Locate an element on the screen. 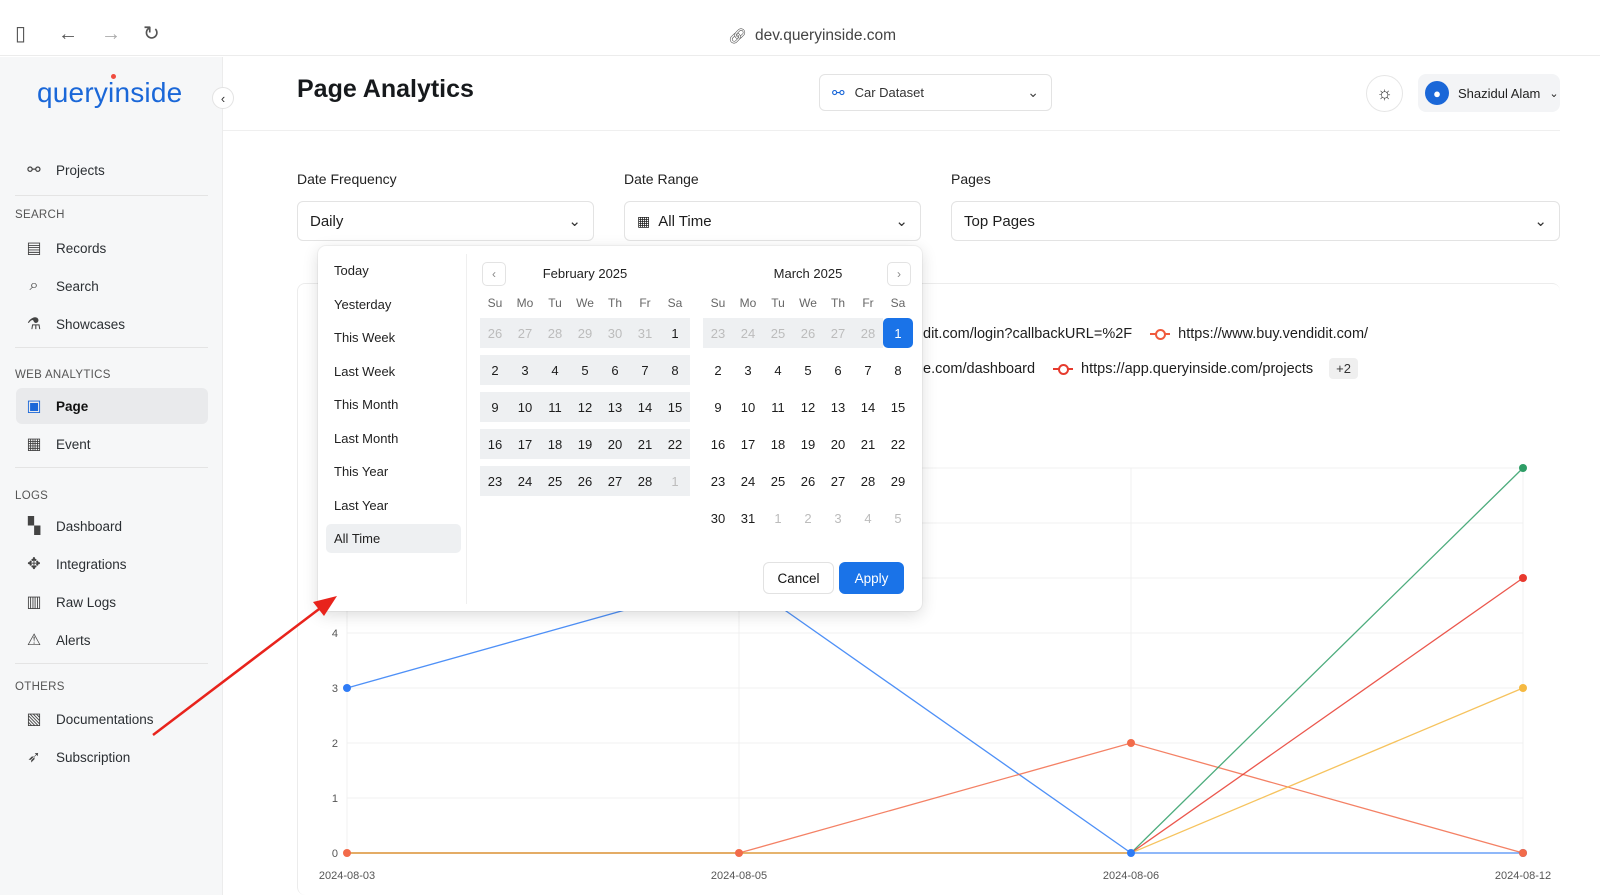 The width and height of the screenshot is (1600, 895). prev-month-button: ‹ is located at coordinates (494, 274).